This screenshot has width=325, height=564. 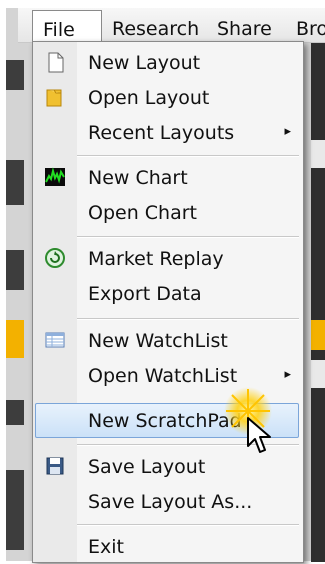 What do you see at coordinates (156, 259) in the screenshot?
I see `menu-item-label: Market Replay` at bounding box center [156, 259].